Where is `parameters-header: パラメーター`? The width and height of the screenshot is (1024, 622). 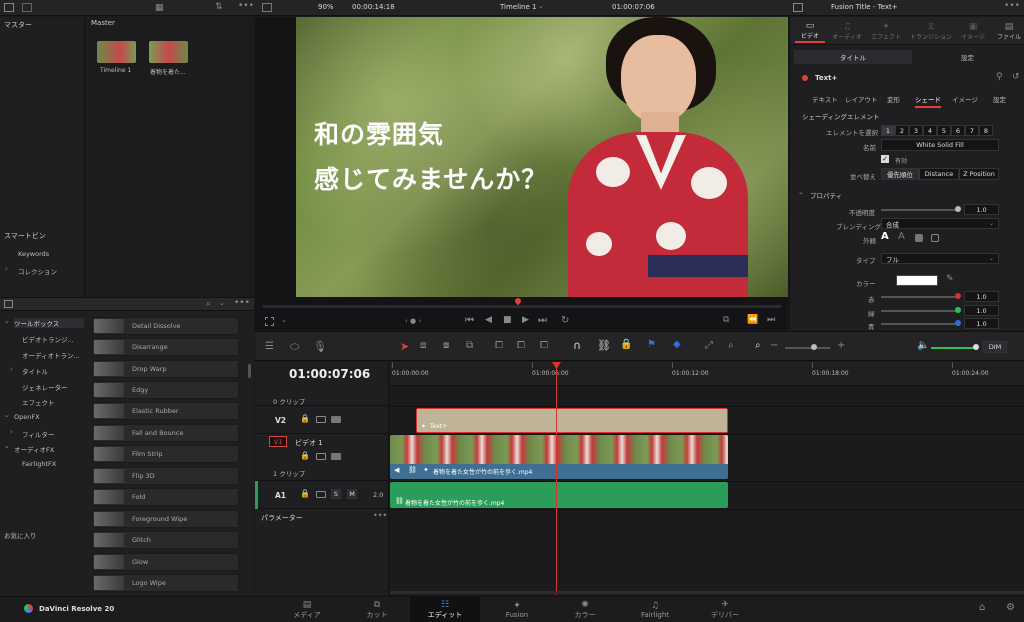 parameters-header: パラメーター is located at coordinates (282, 518).